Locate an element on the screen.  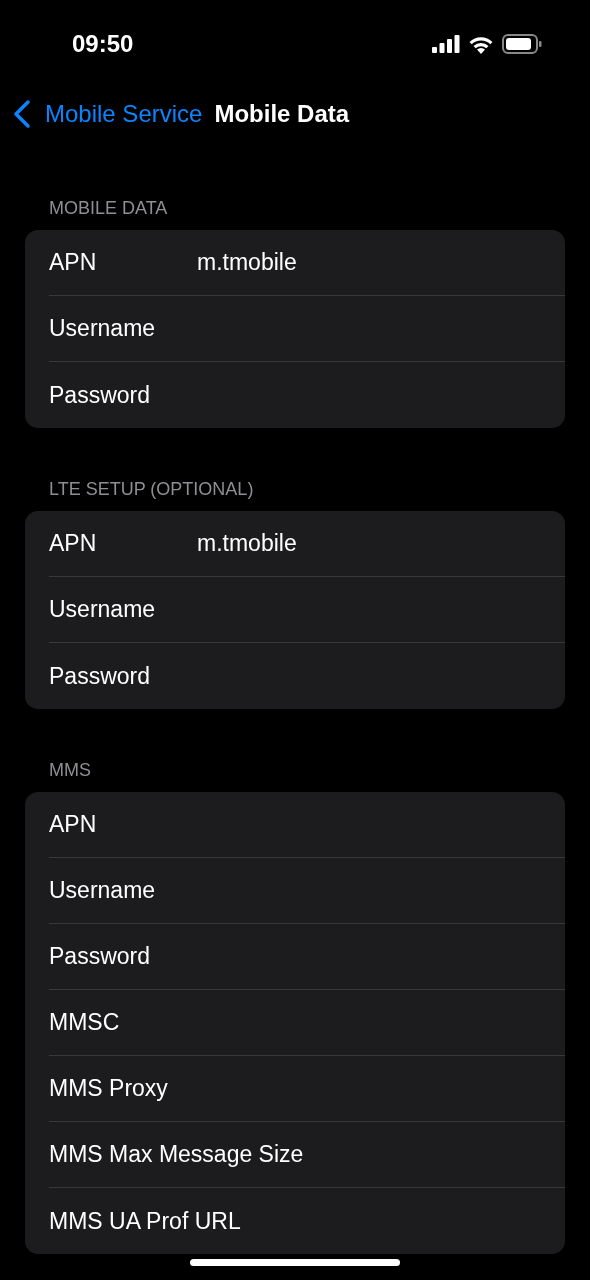
section-header: LTE SETUP (OPTIONAL) is located at coordinates (151, 489).